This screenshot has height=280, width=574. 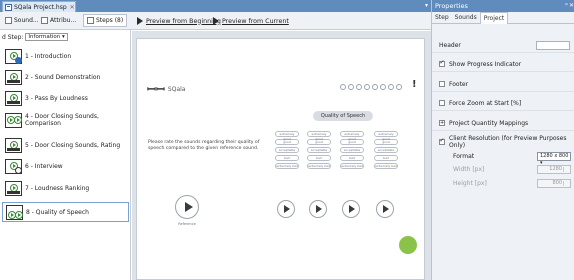 I want to click on step-item-door-closing-rating: 5 - Door Closing Sounds, Rating, so click(x=65, y=145).